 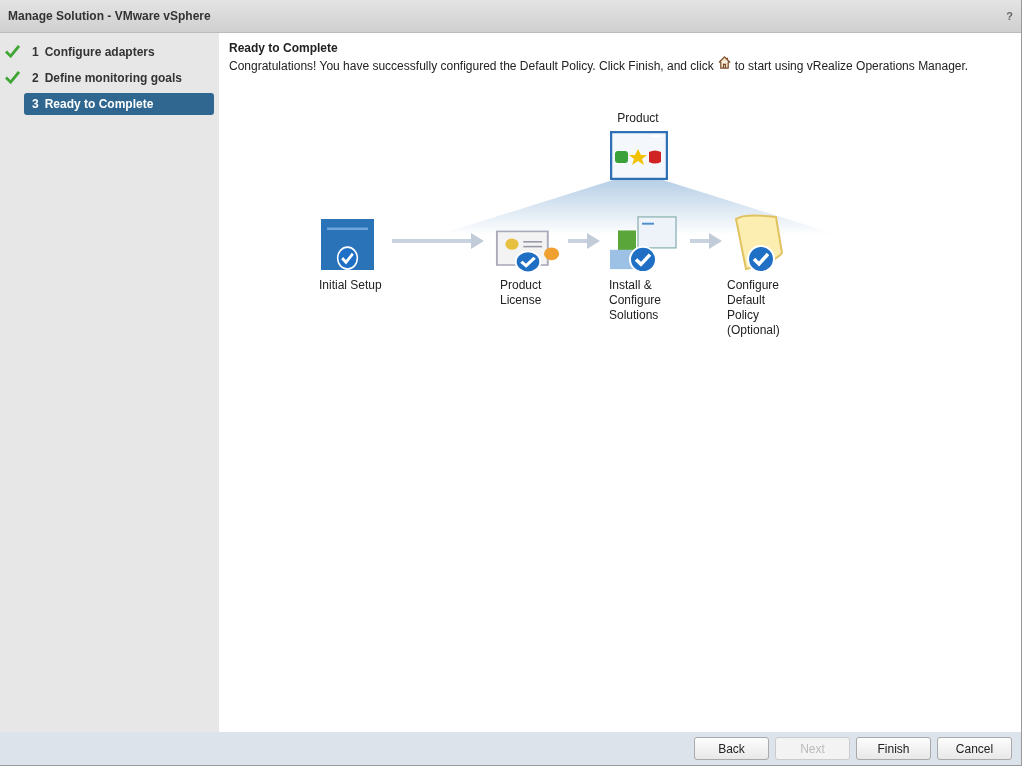 What do you see at coordinates (893, 748) in the screenshot?
I see `wizard-button: Finish` at bounding box center [893, 748].